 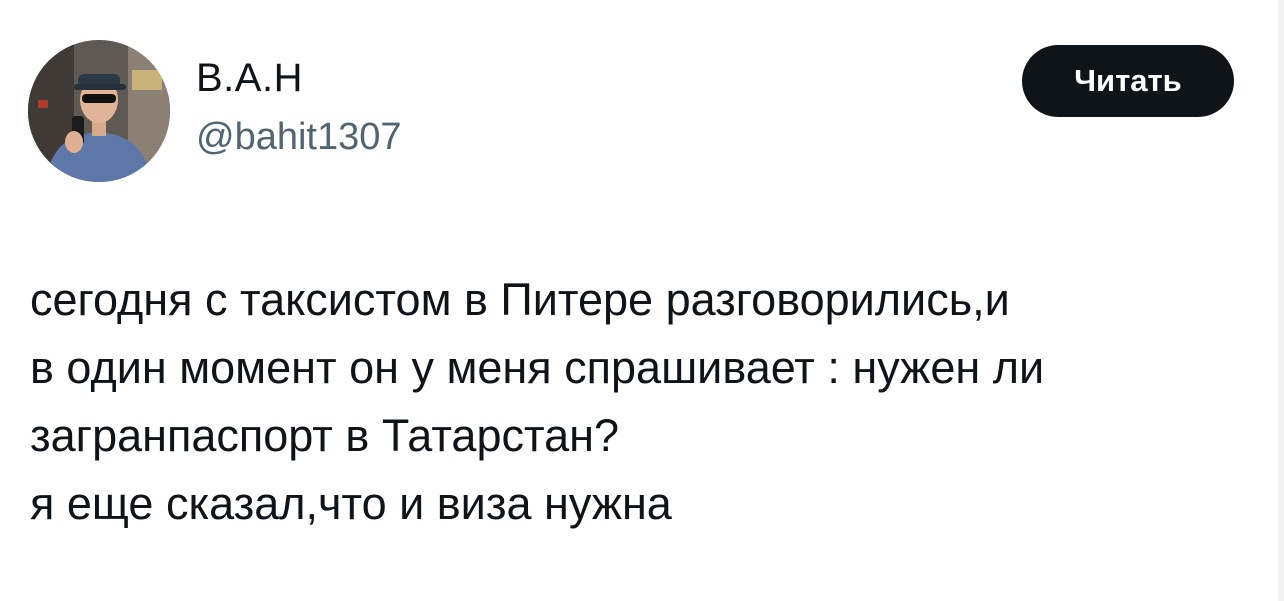 I want to click on tweet-text-line: загранпаспорт в Татарстан?, so click(x=324, y=435).